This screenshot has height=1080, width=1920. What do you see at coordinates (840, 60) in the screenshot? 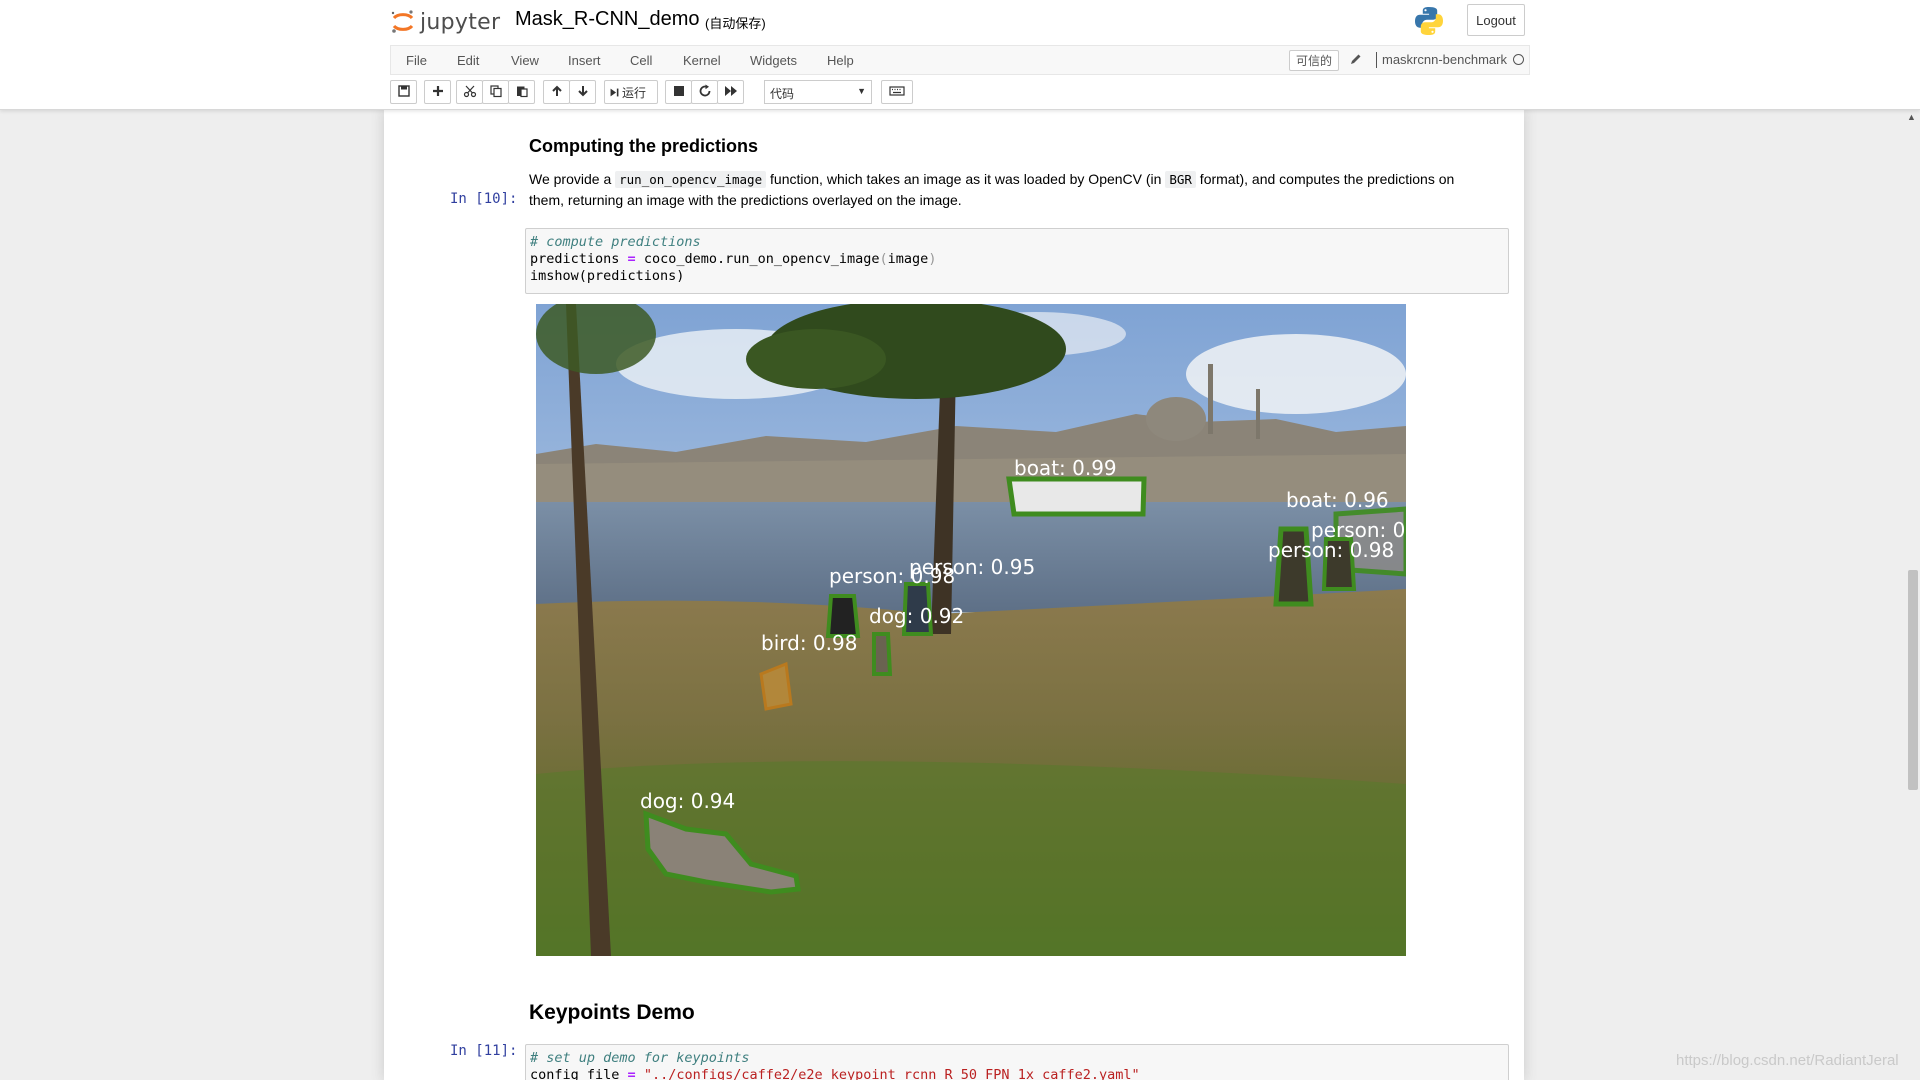
I see `menu-help: Help` at bounding box center [840, 60].